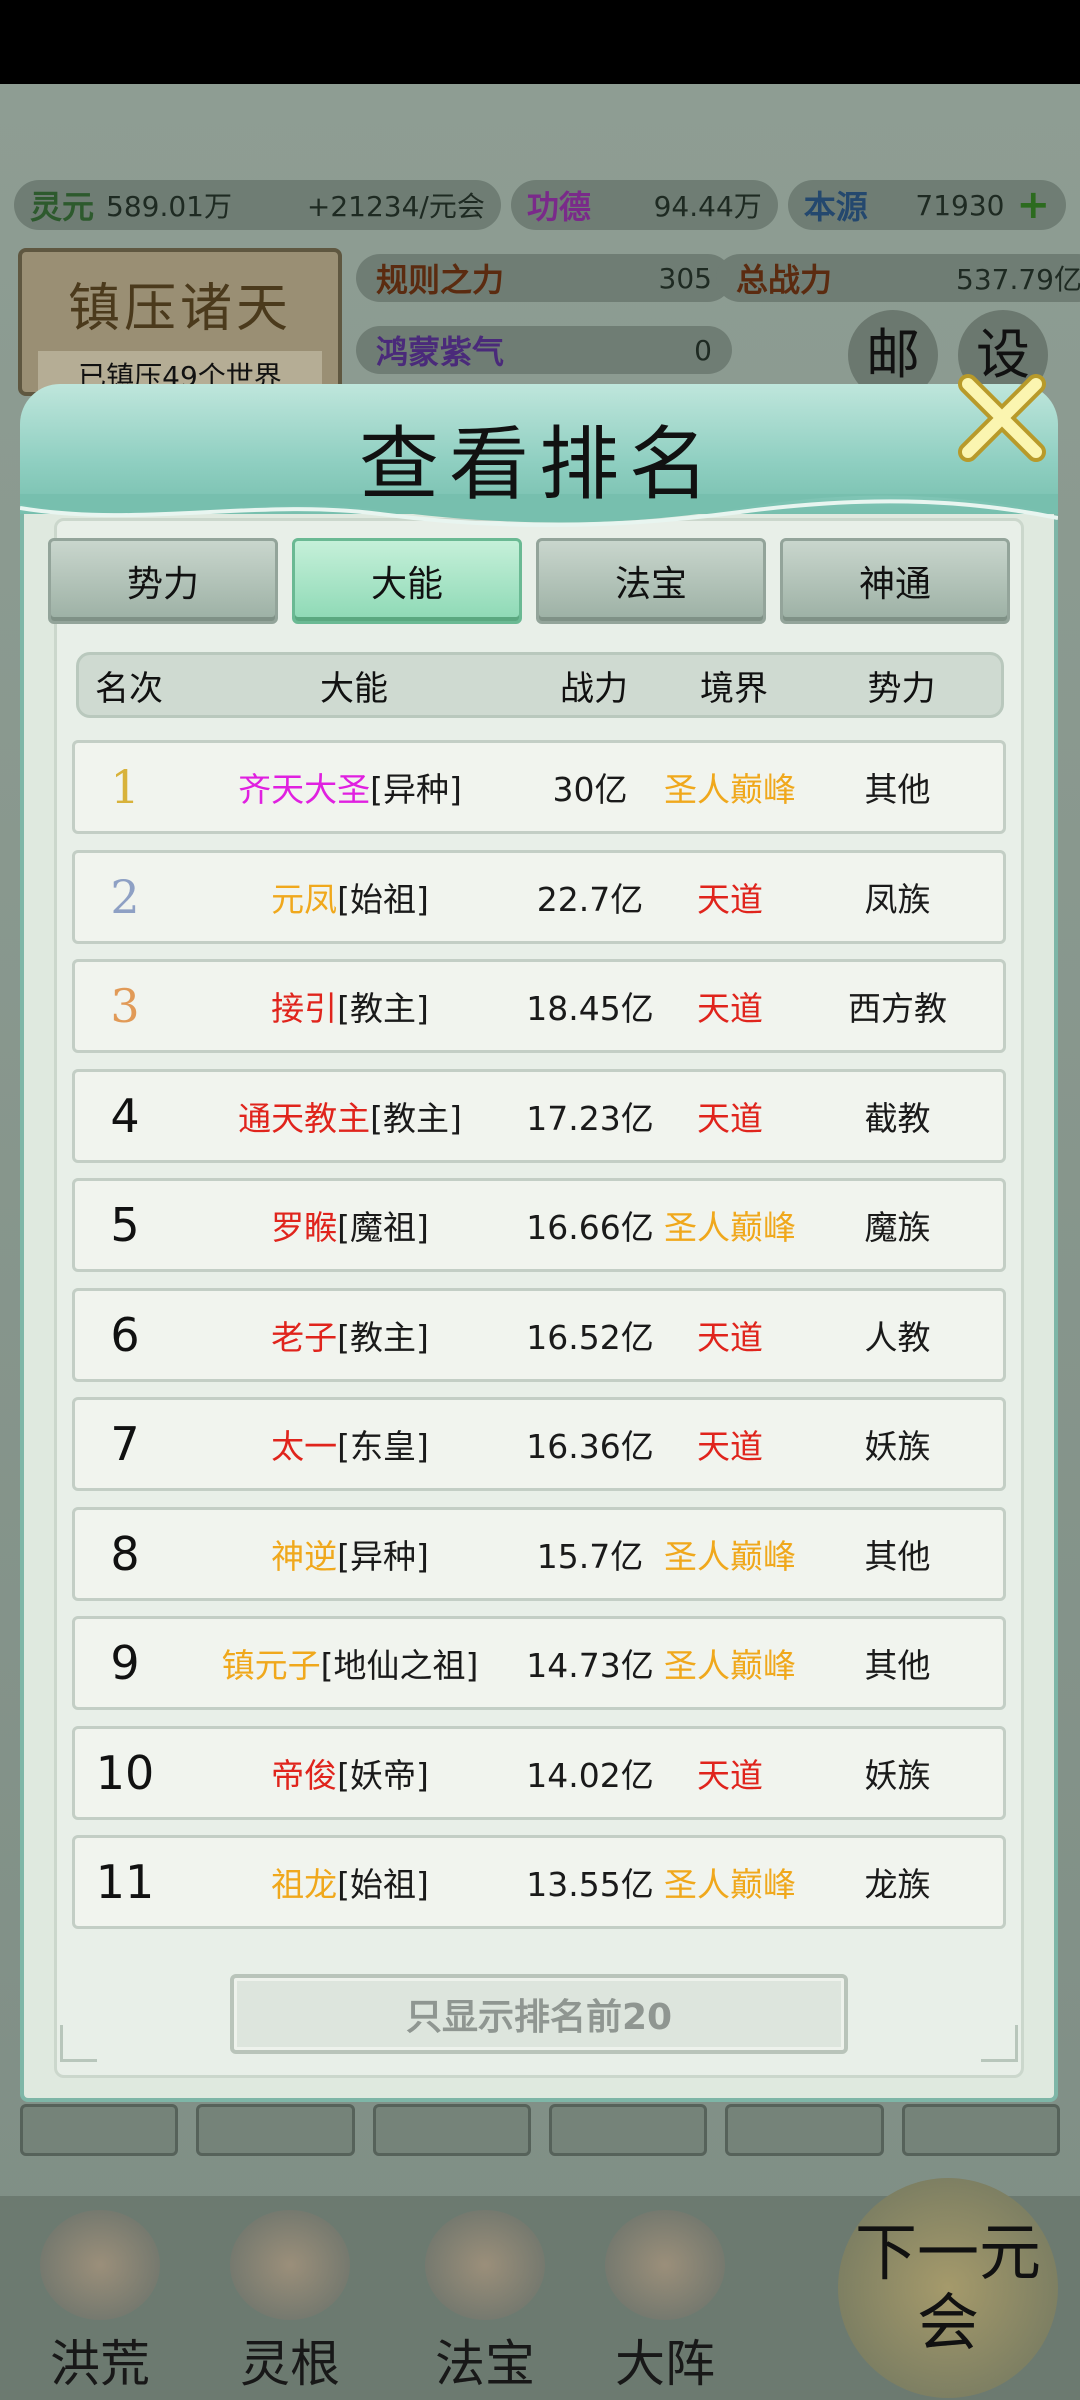 The image size is (1080, 2400). What do you see at coordinates (350, 1225) in the screenshot?
I see `row-name-cell: 罗睺 [魔祖]` at bounding box center [350, 1225].